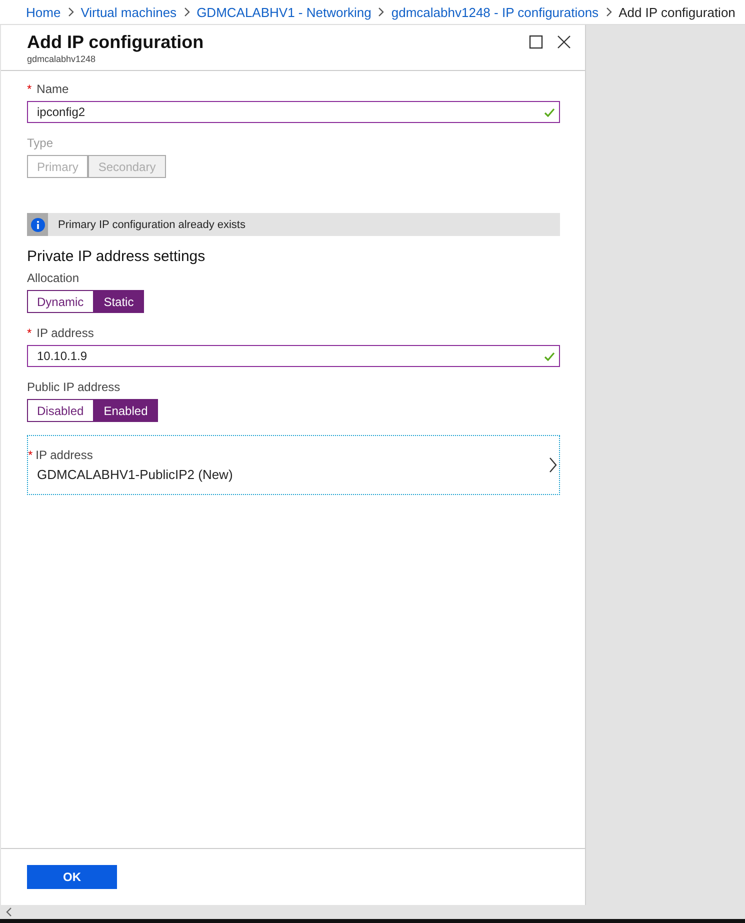 The width and height of the screenshot is (745, 923). I want to click on maximize-icon, so click(536, 42).